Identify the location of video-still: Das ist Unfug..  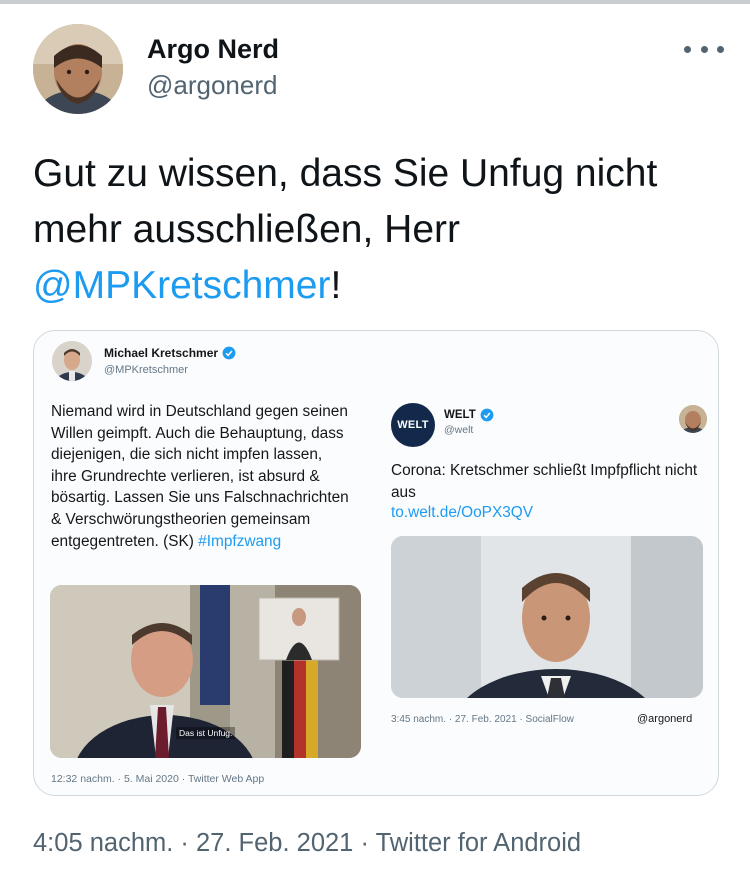
(205, 671).